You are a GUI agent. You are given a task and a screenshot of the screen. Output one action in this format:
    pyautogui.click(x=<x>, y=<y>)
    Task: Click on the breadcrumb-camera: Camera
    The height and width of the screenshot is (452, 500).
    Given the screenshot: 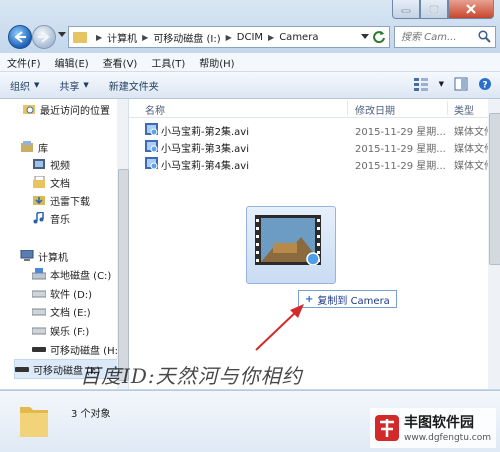 What is the action you would take?
    pyautogui.click(x=298, y=37)
    